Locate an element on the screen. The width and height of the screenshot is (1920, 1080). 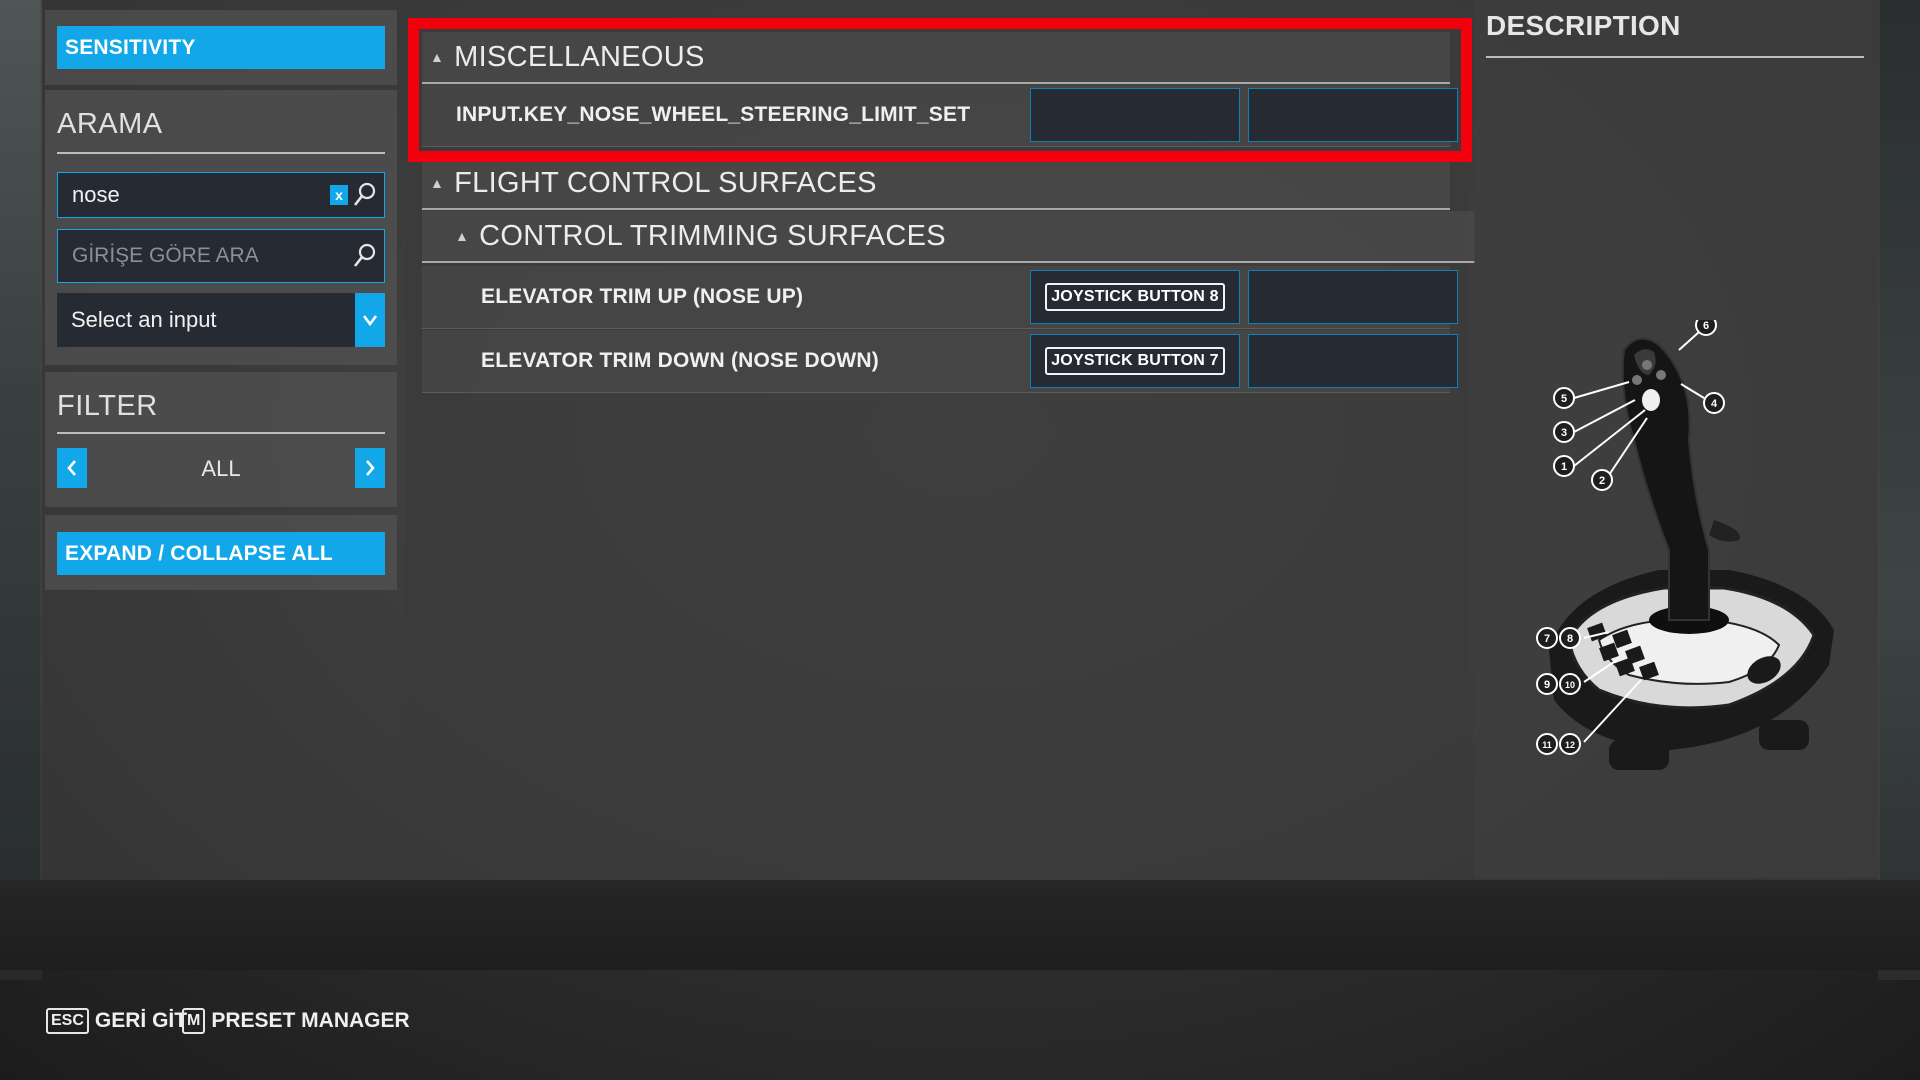
key-tag: JOYSTICK BUTTON 8 is located at coordinates (1135, 297).